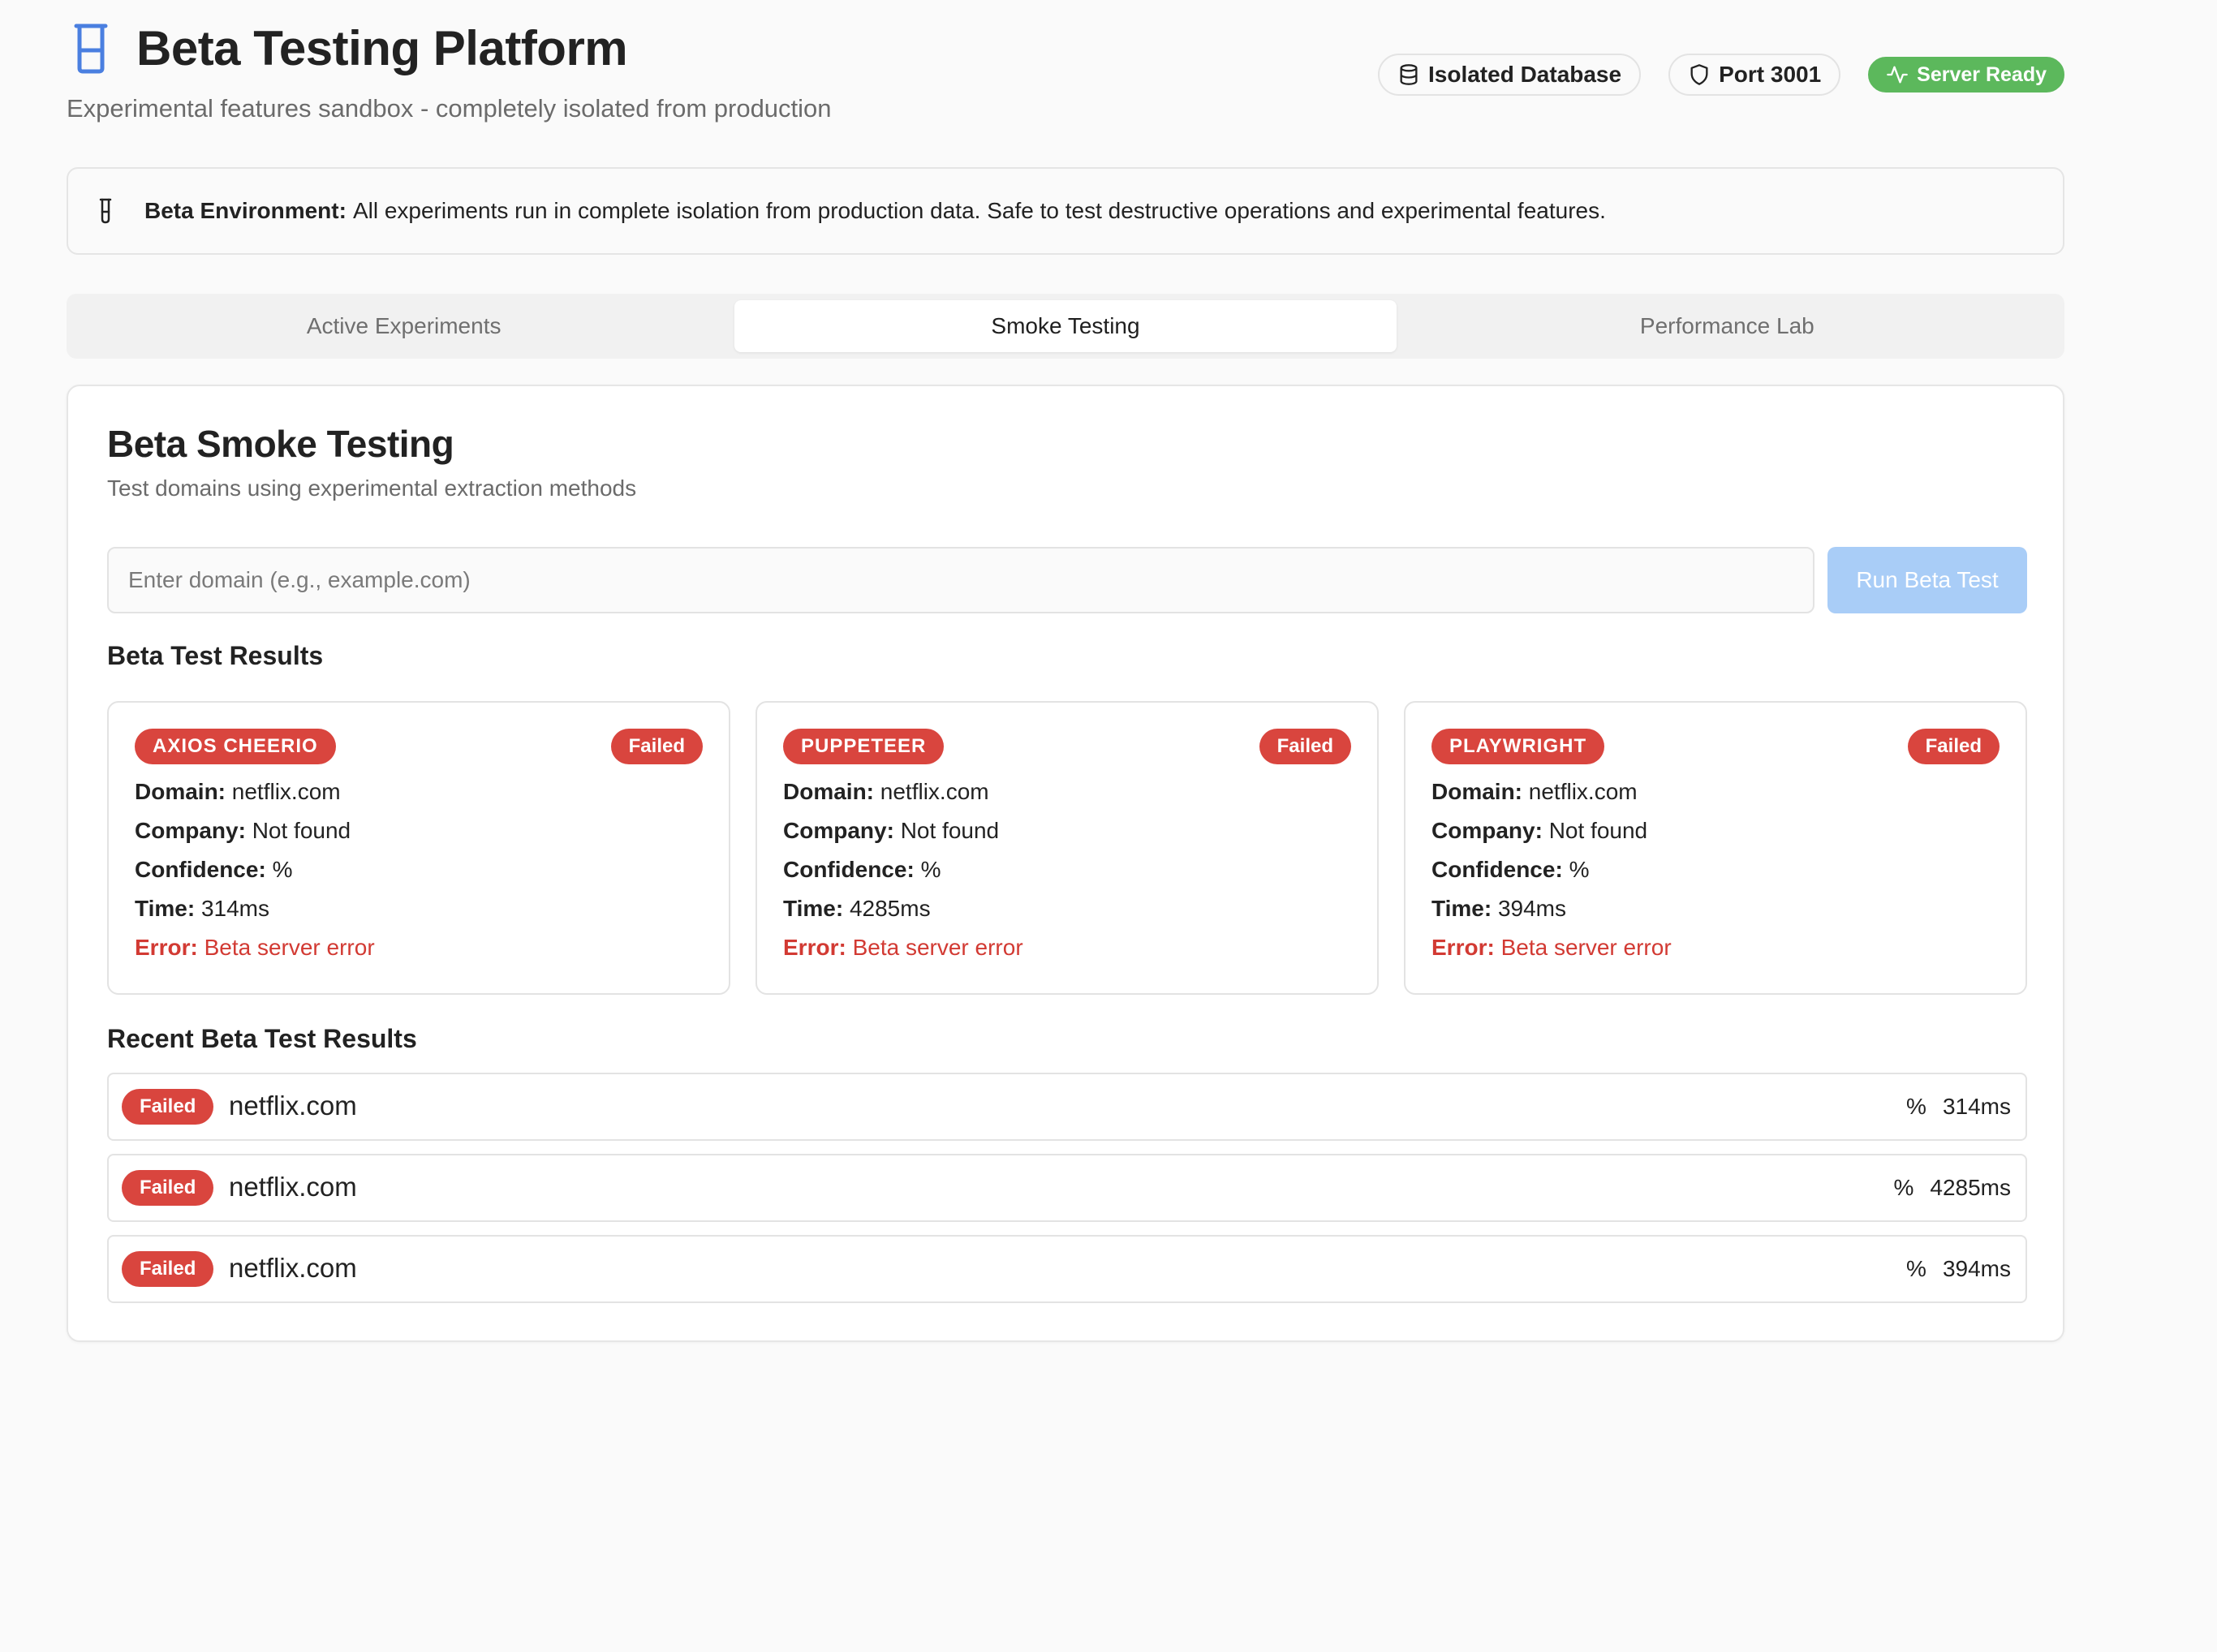  Describe the element at coordinates (1699, 74) in the screenshot. I see `shield-icon` at that location.